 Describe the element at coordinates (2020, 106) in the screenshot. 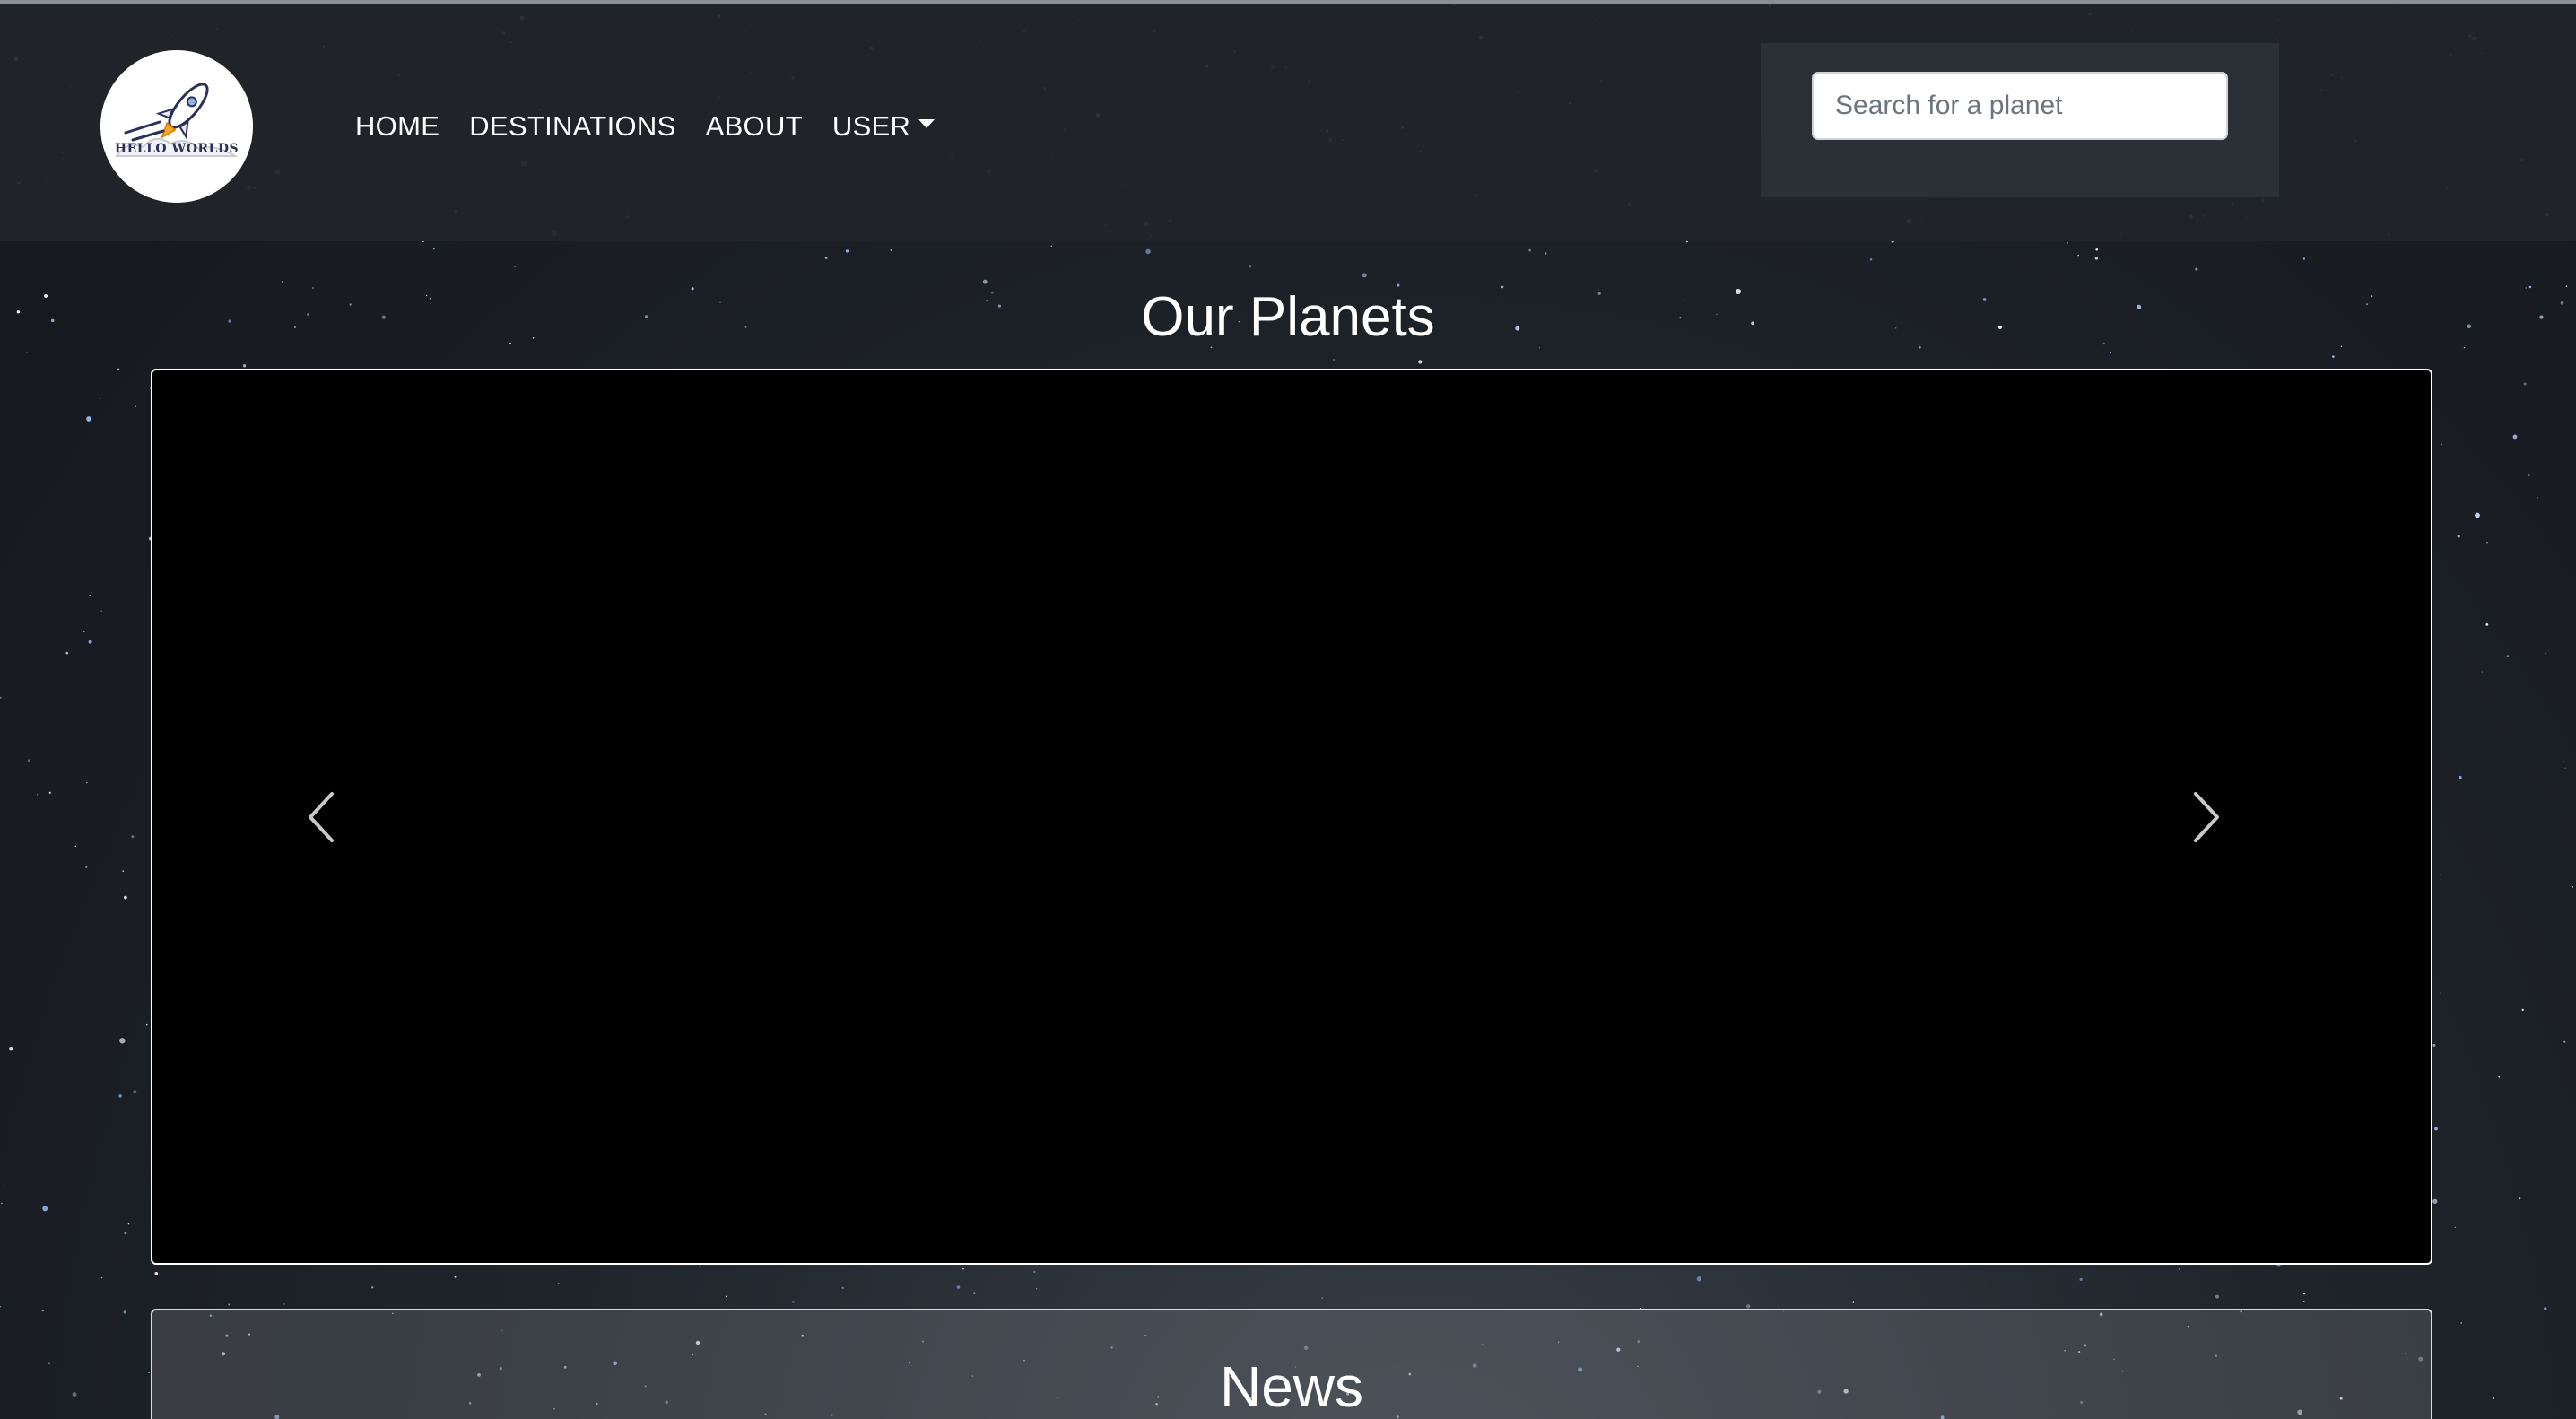

I see `planet-search-input` at that location.